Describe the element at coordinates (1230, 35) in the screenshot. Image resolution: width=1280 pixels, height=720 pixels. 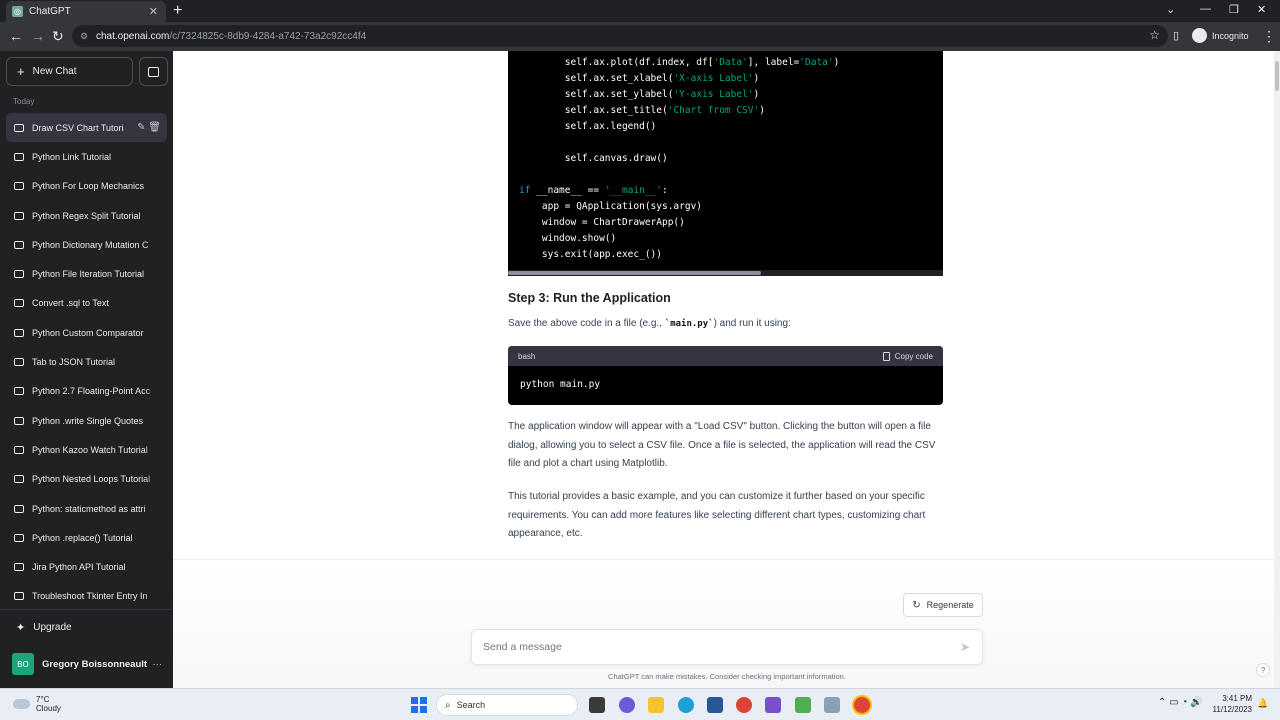
I see `incognito-label: Incognito` at that location.